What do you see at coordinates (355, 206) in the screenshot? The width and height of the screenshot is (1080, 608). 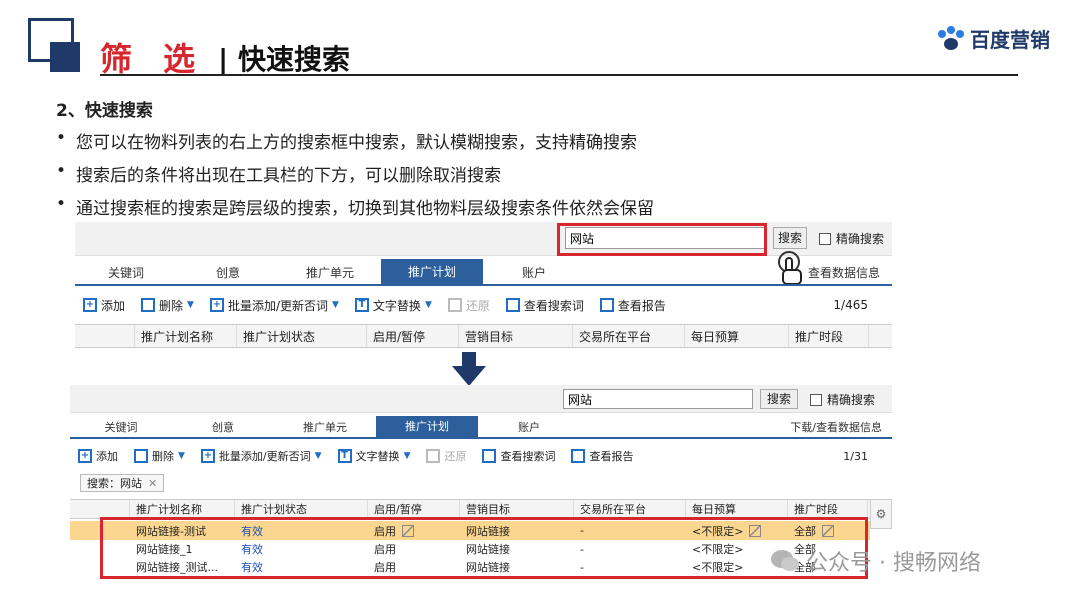 I see `bullet-item: • 通过搜索框的搜索是跨层级的搜索，切换到其他物料层级搜索条件依然会保留` at bounding box center [355, 206].